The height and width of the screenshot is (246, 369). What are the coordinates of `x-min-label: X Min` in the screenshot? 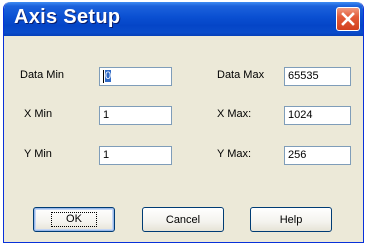 It's located at (38, 114).